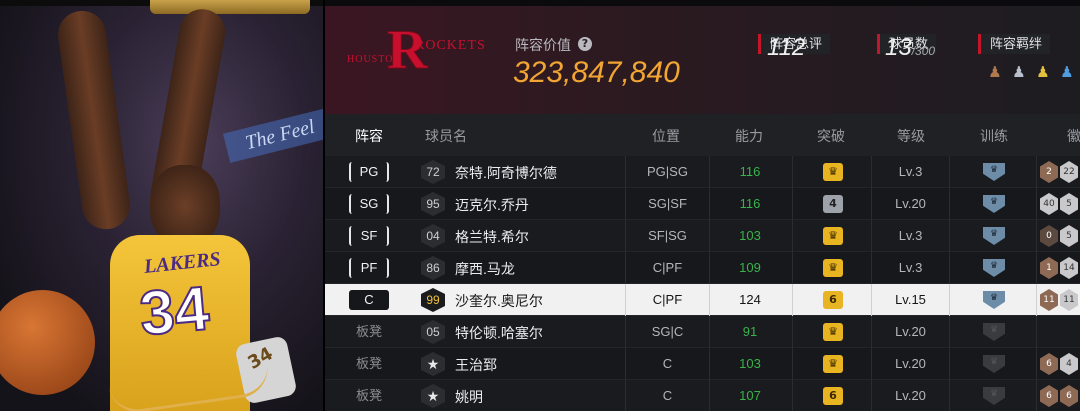  Describe the element at coordinates (446, 136) in the screenshot. I see `col-player-name: 球员名` at that location.